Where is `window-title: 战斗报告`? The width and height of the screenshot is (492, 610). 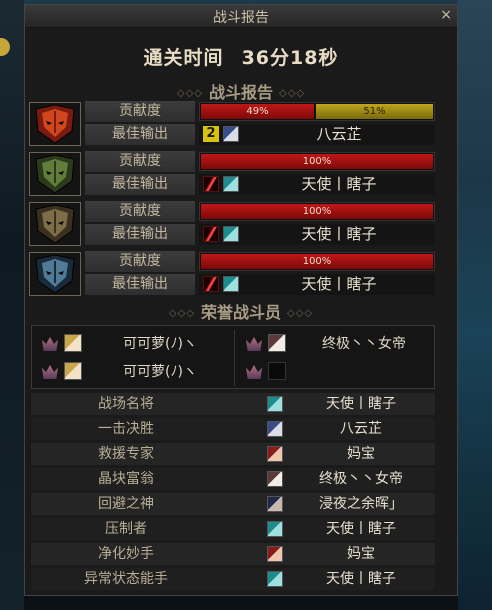
window-title: 战斗报告 is located at coordinates (241, 18).